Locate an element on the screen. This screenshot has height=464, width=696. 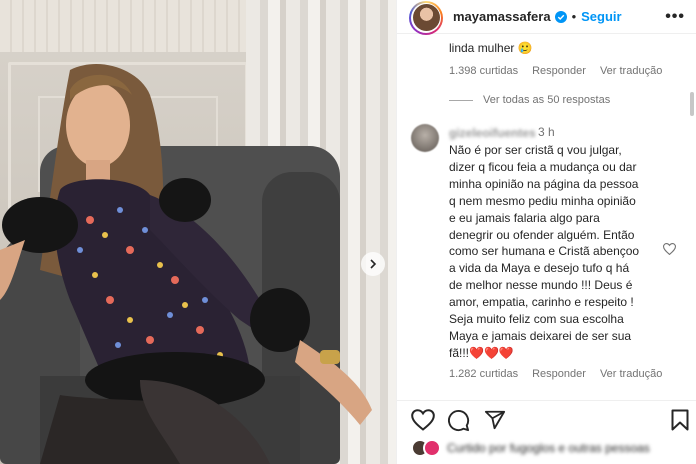
comment-meta: 1.282 curtidas Responder Ver tradução is located at coordinates (555, 374).